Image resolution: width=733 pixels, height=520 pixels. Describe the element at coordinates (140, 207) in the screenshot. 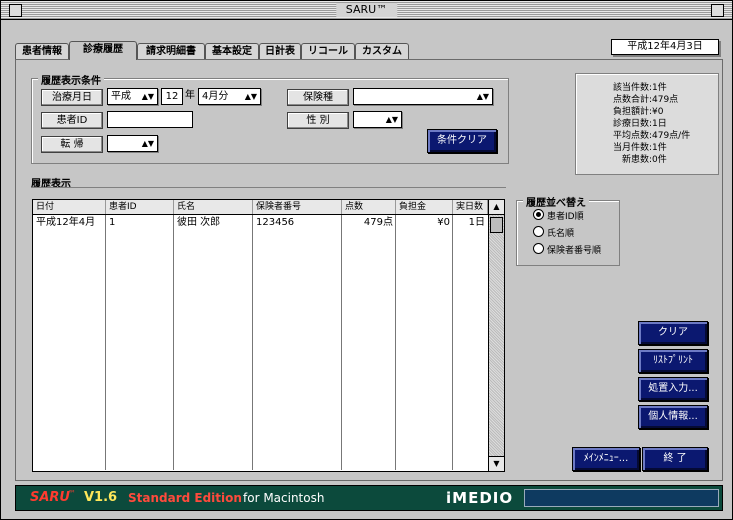

I see `col-patient-id: 患者ID` at that location.